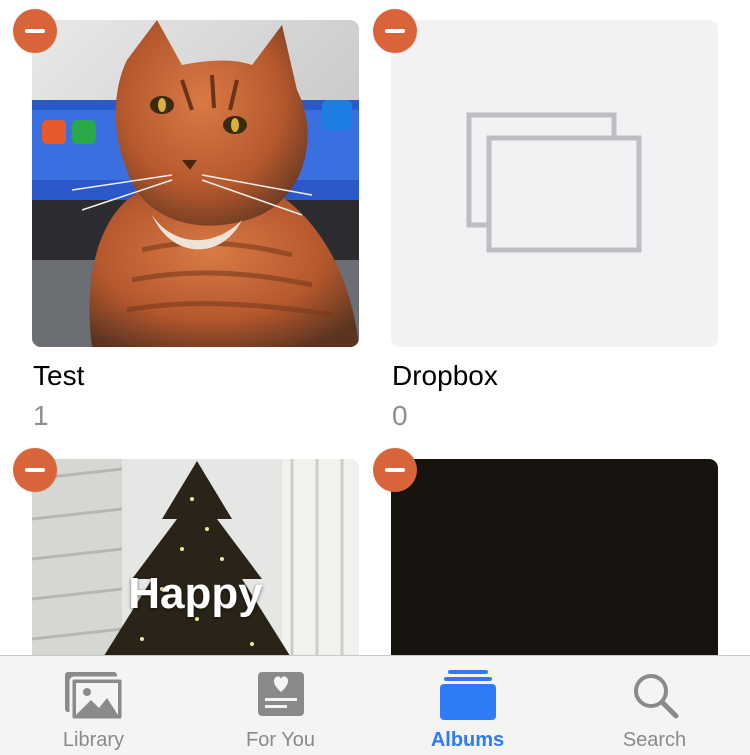 The width and height of the screenshot is (750, 755). Describe the element at coordinates (467, 740) in the screenshot. I see `tab-label: Albums` at that location.